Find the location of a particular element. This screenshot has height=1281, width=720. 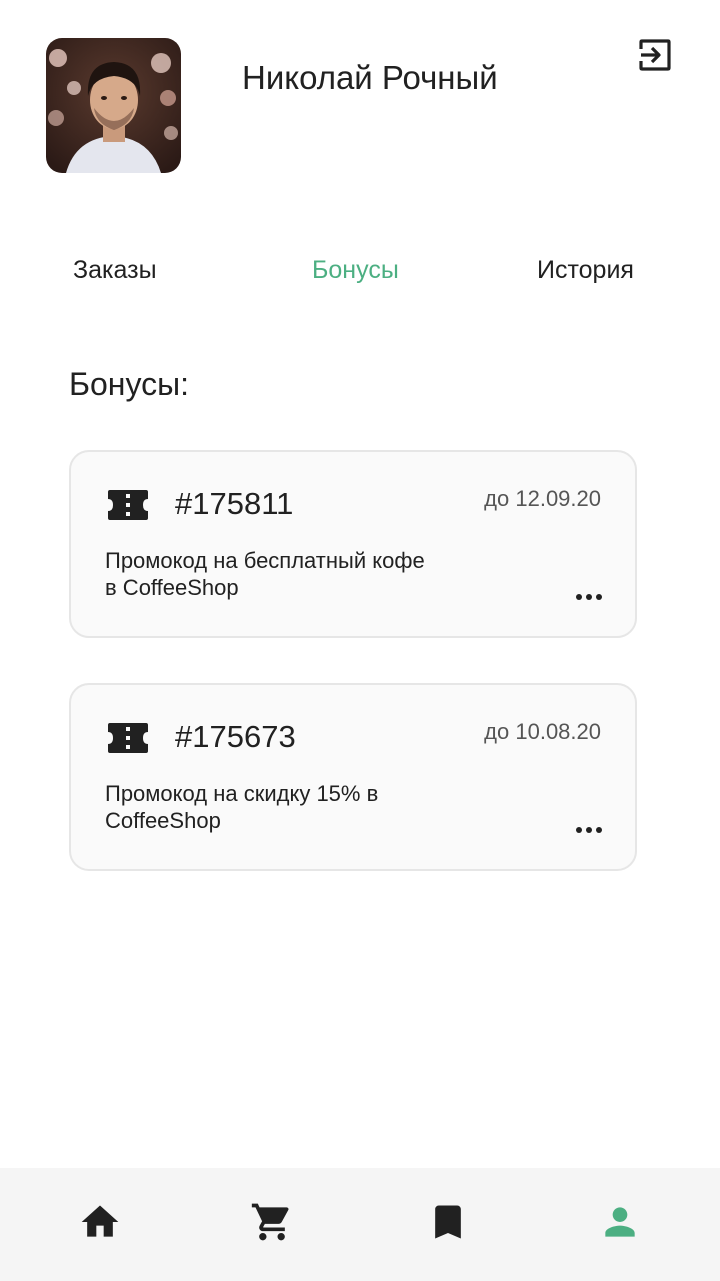

nav-home-button is located at coordinates (100, 1222).